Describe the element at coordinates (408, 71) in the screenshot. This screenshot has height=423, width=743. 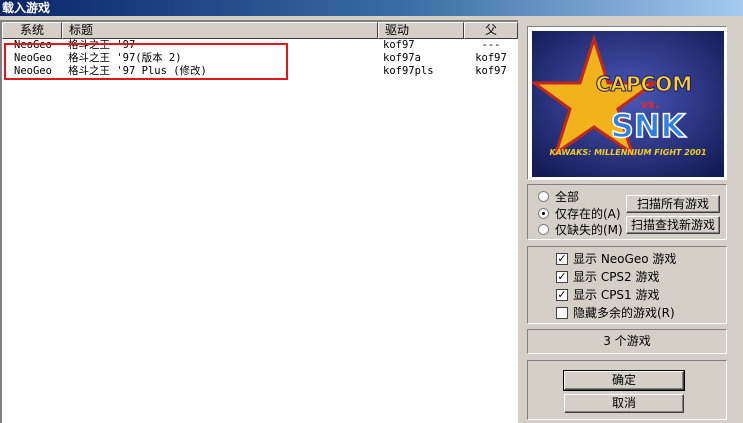
I see `cell-driver: kof97pls` at that location.